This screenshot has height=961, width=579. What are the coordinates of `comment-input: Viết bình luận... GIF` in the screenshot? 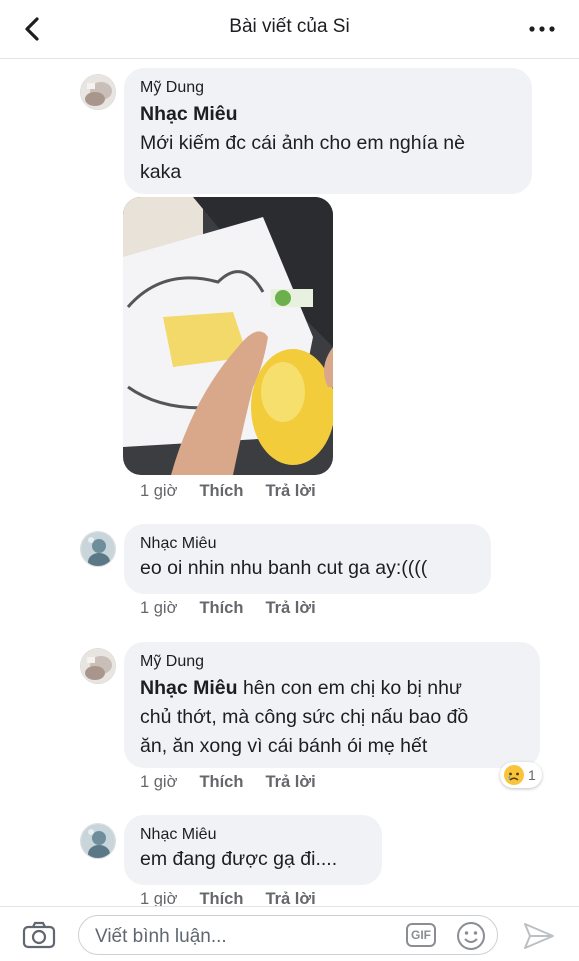 It's located at (288, 935).